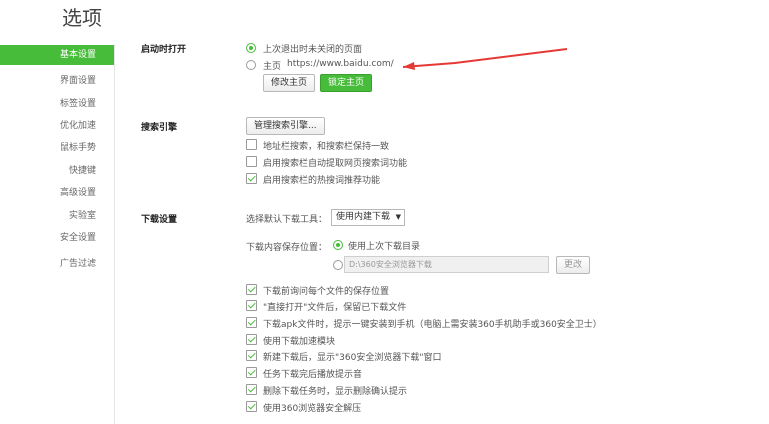  What do you see at coordinates (335, 308) in the screenshot?
I see `download-option-label-2: "直接打开"文件后，保留已下载文件` at bounding box center [335, 308].